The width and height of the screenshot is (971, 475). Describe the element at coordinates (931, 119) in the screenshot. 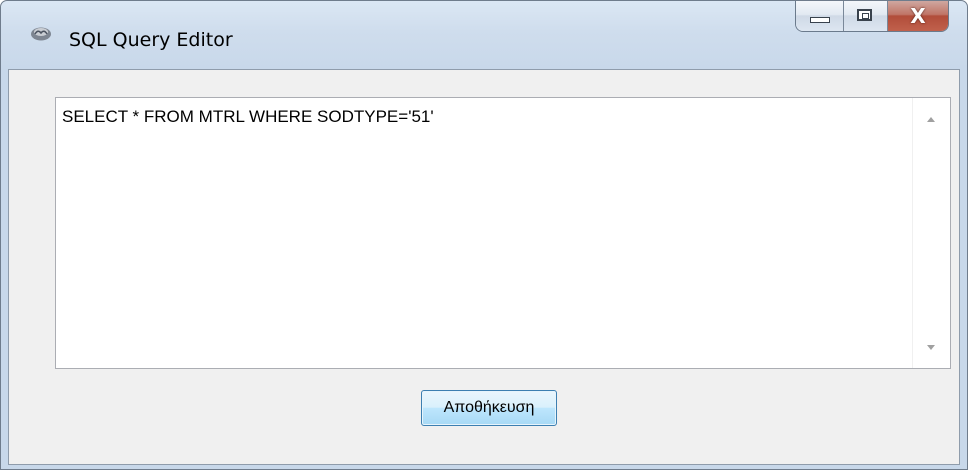

I see `scroll-up-arrow-icon` at that location.